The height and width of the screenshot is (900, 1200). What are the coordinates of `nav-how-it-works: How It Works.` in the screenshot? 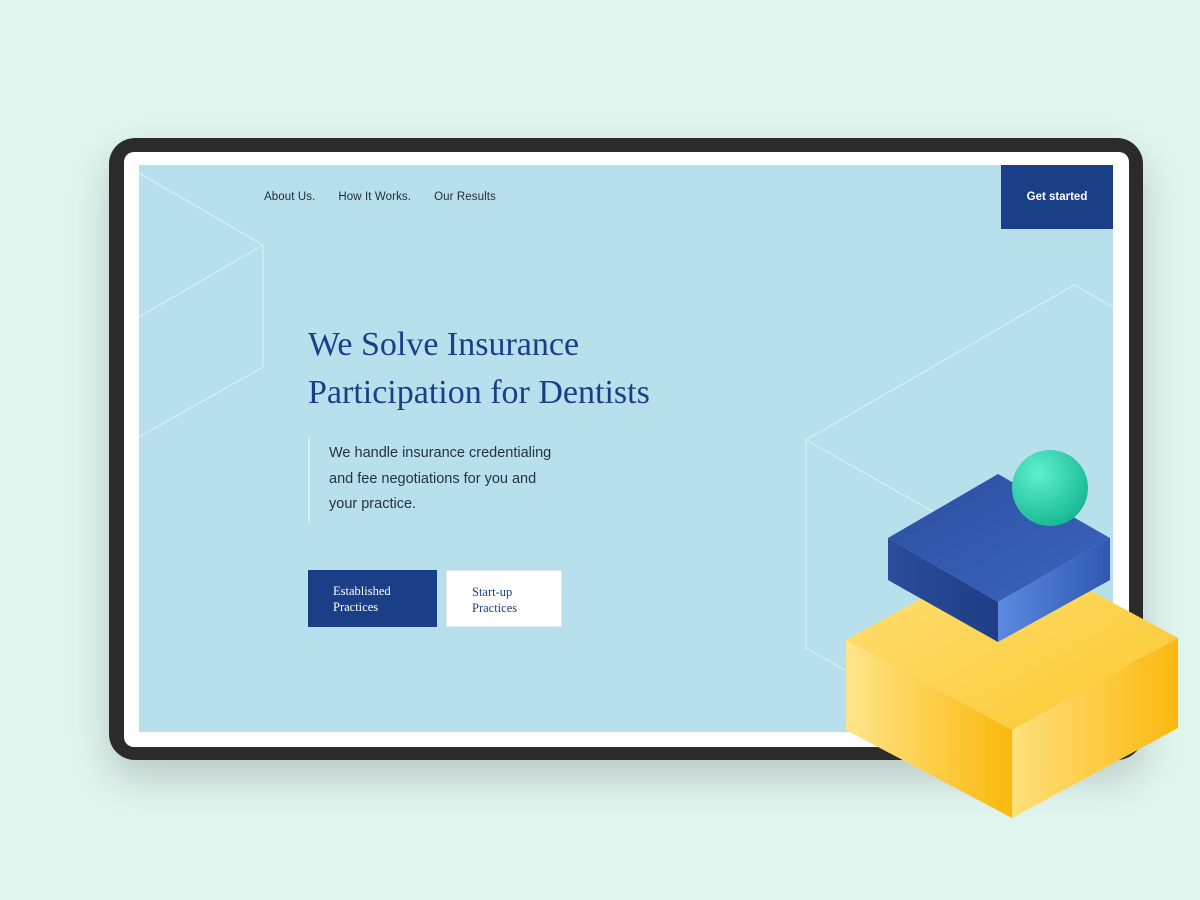 It's located at (374, 197).